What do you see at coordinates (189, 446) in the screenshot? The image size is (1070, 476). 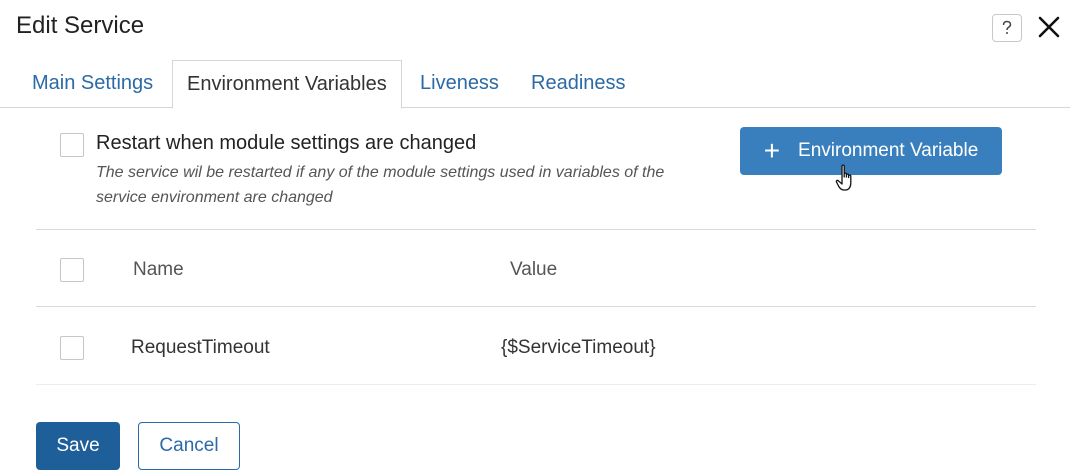 I see `cancel-button: Cancel` at bounding box center [189, 446].